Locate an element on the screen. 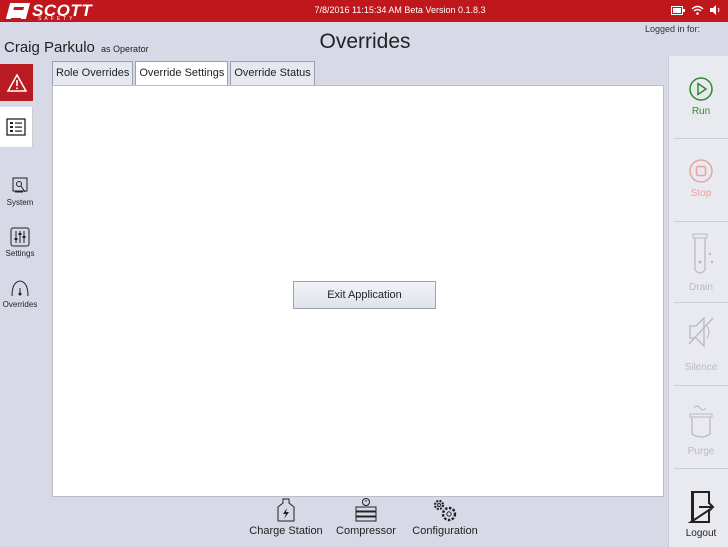 Image resolution: width=728 pixels, height=547 pixels. nav-item-system: System is located at coordinates (20, 191).